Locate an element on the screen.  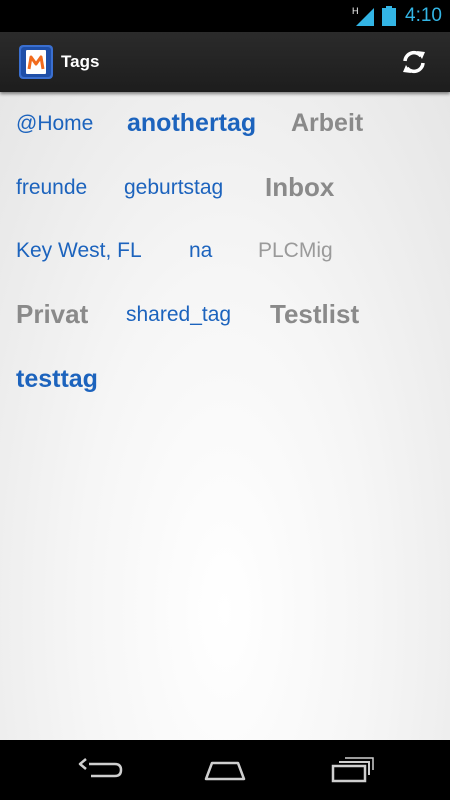
tag-inbox: Inbox is located at coordinates (299, 187).